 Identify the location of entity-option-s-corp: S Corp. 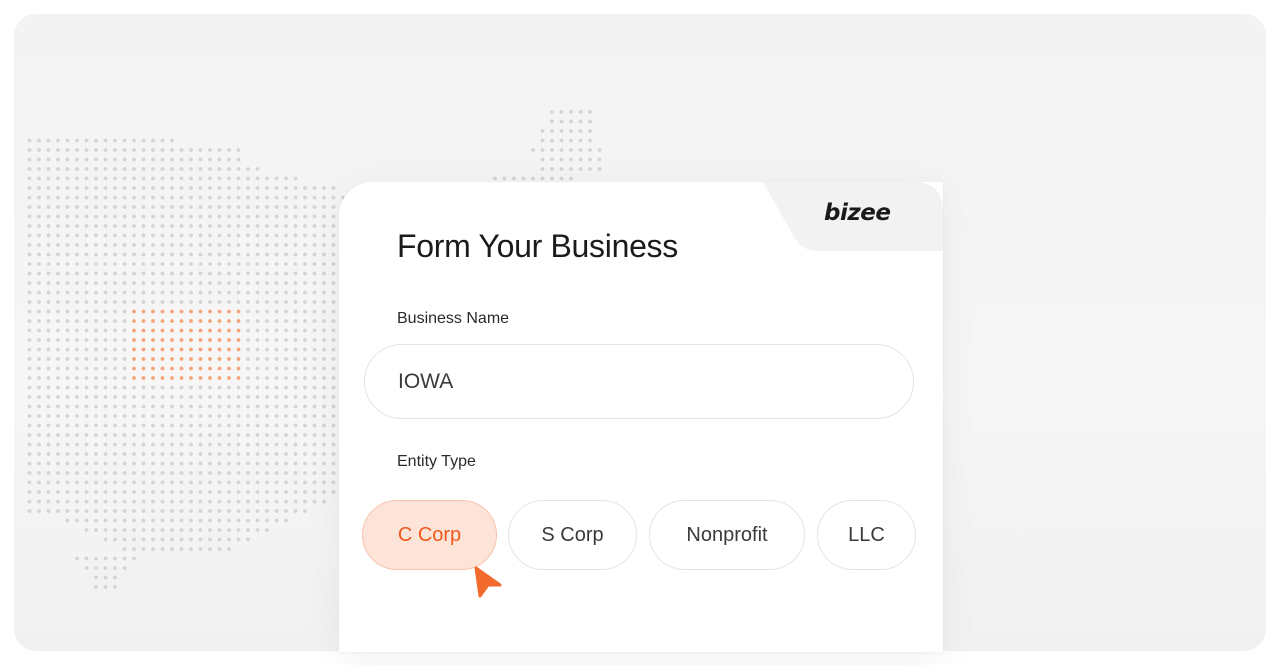
(572, 535).